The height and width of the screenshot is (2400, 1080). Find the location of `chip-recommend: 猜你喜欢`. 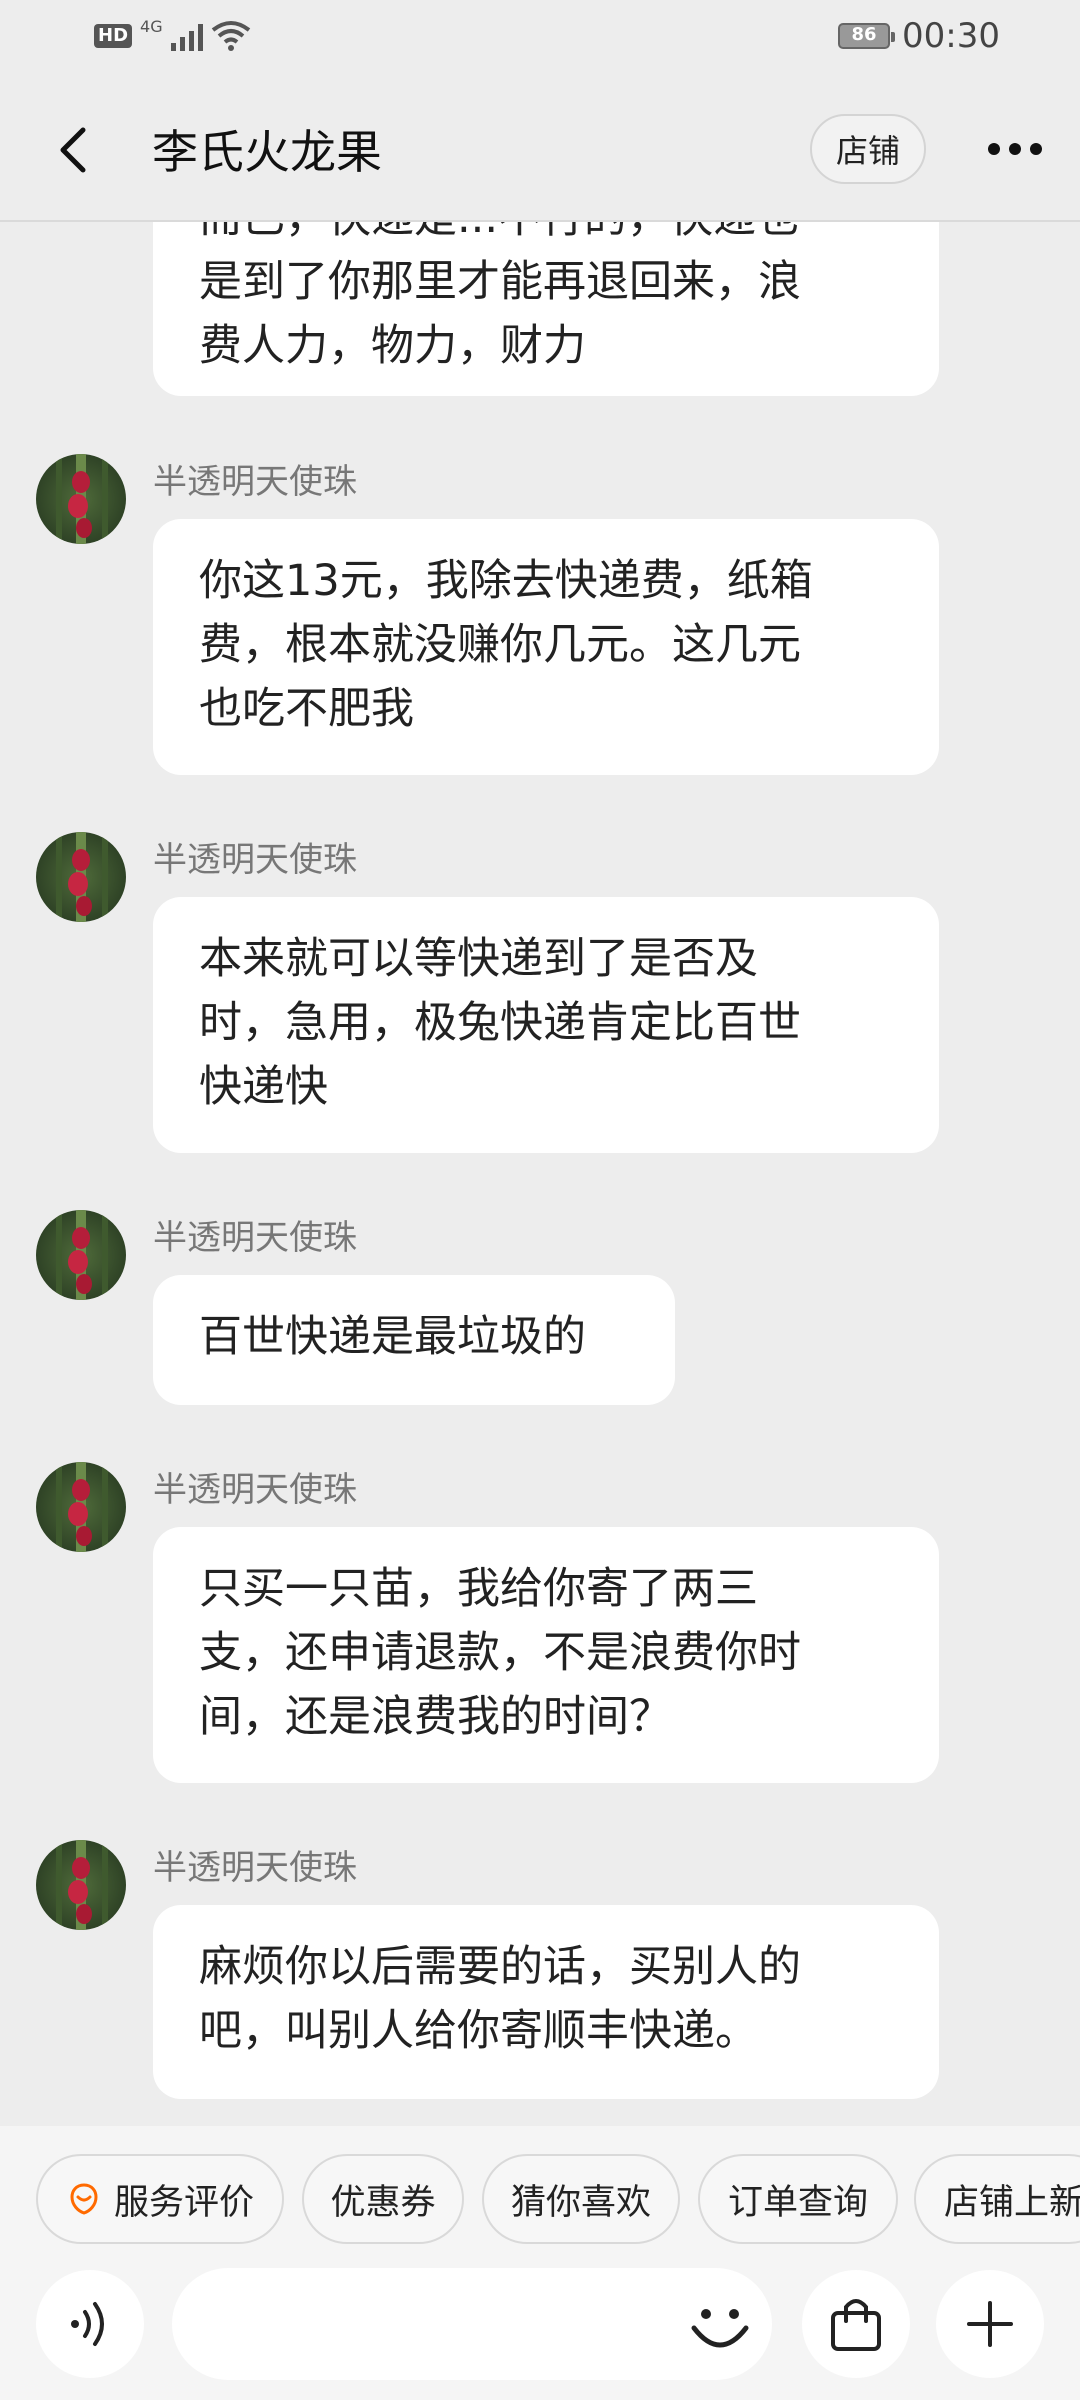

chip-recommend: 猜你喜欢 is located at coordinates (581, 2199).